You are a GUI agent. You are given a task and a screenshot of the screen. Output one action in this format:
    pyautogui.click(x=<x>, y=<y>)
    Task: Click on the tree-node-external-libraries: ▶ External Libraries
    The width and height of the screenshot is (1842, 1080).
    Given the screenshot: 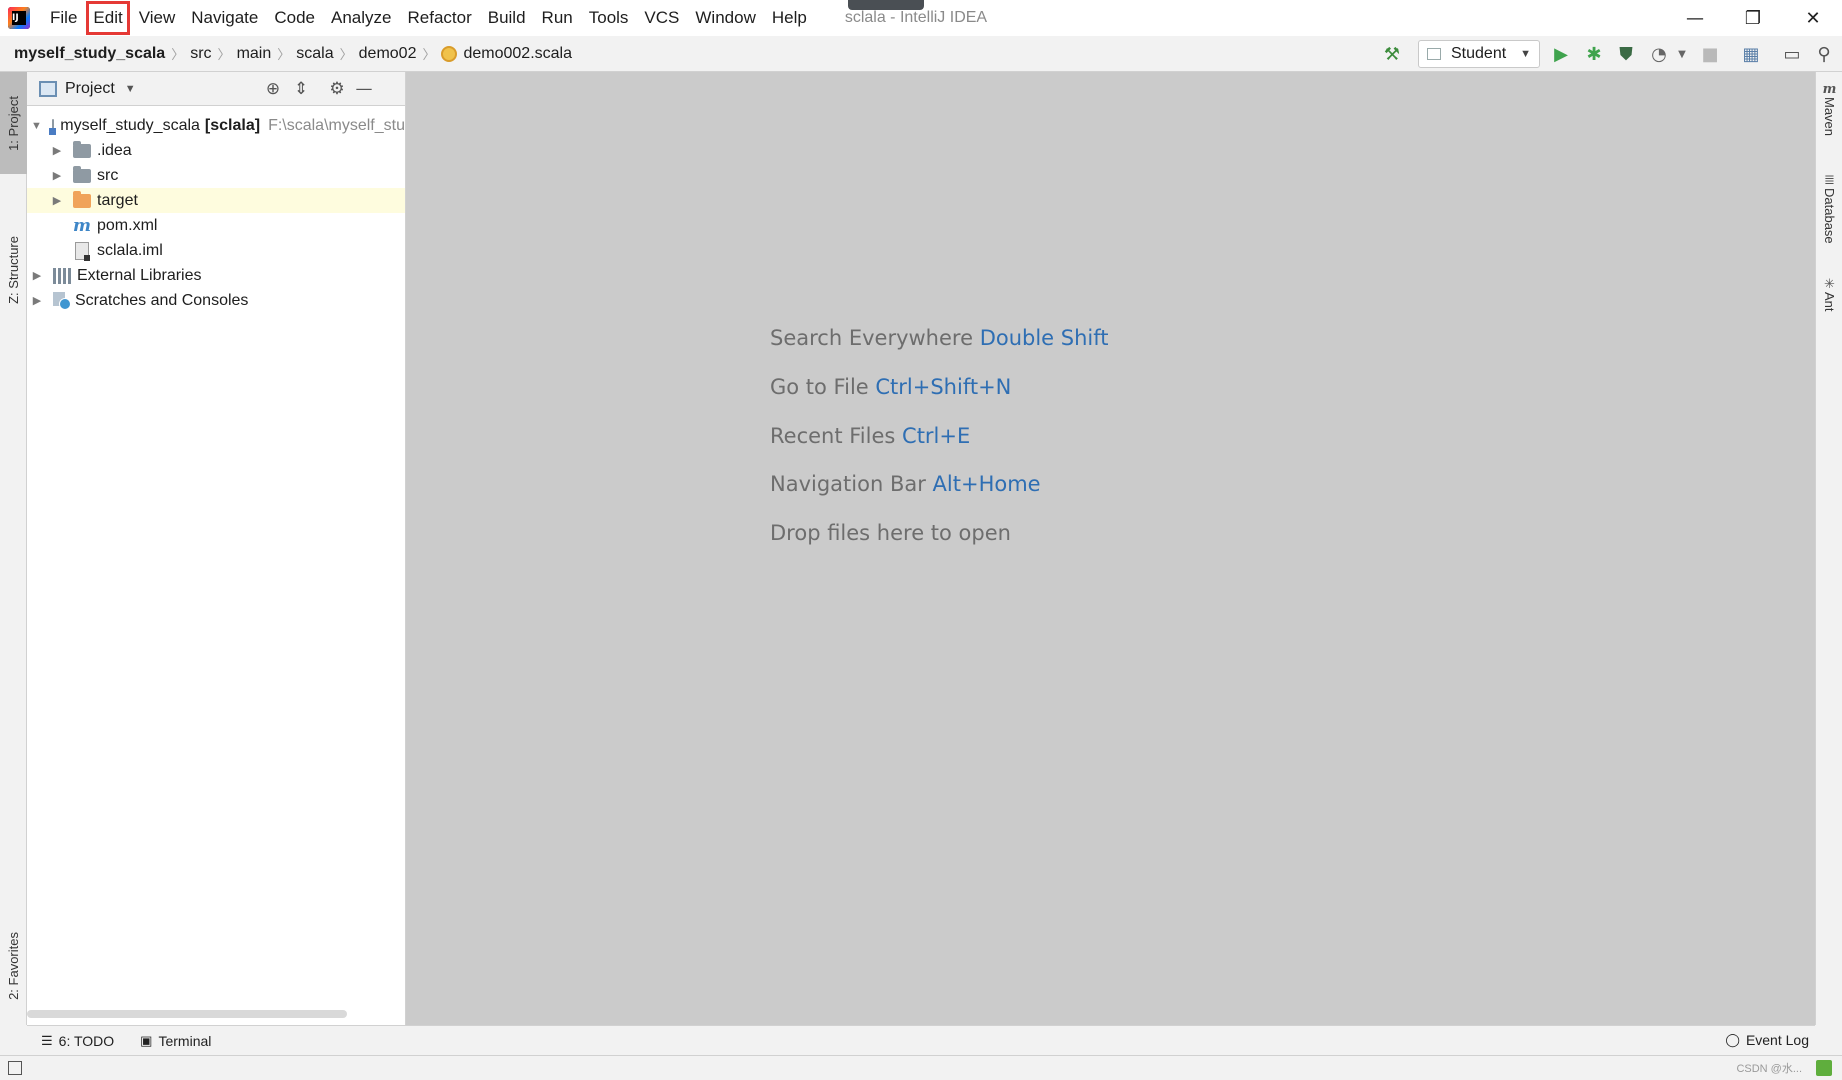 What is the action you would take?
    pyautogui.click(x=216, y=275)
    